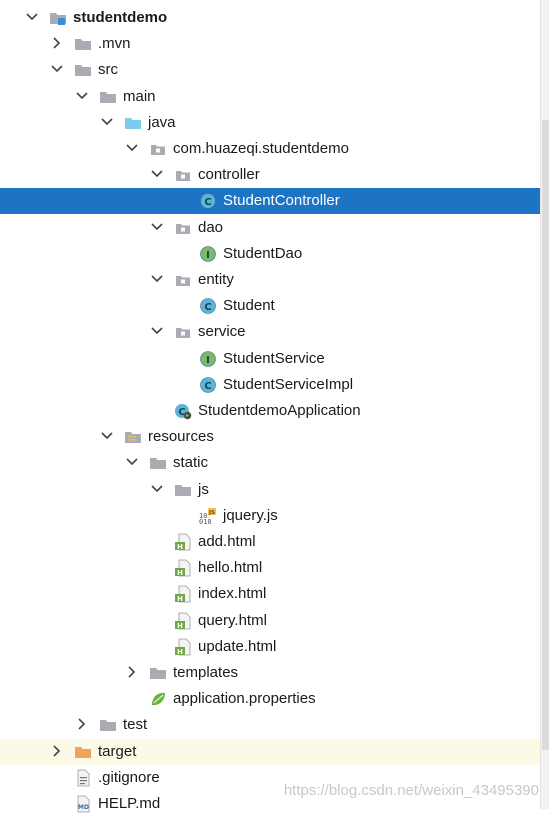 The image size is (549, 817). I want to click on scrollbar-thumb, so click(545, 435).